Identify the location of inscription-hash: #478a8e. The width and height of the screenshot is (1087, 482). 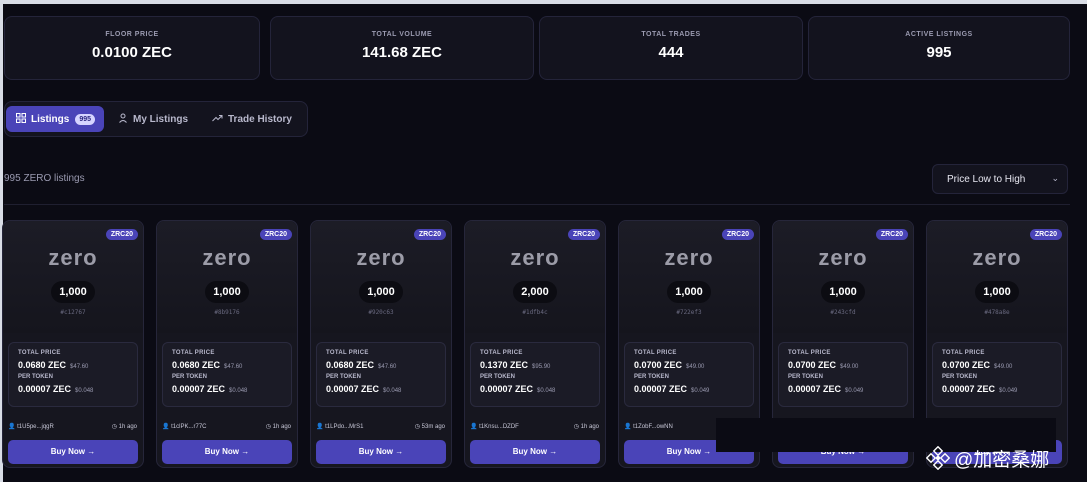
(997, 312).